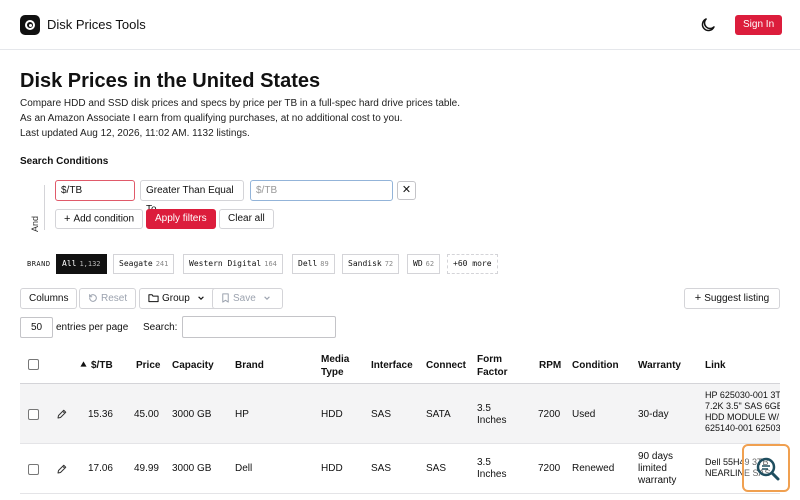 Image resolution: width=800 pixels, height=500 pixels. Describe the element at coordinates (324, 264) in the screenshot. I see `chip-count: 89` at that location.